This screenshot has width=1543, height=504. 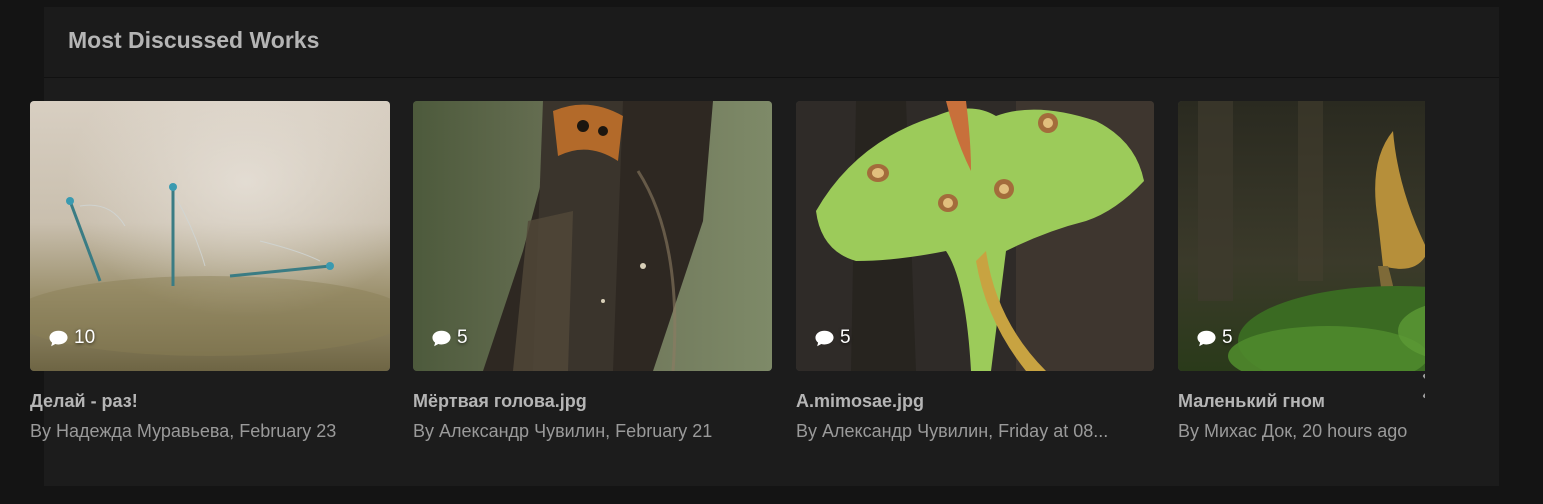 I want to click on work-title: A.mimosae.jpg, so click(x=975, y=401).